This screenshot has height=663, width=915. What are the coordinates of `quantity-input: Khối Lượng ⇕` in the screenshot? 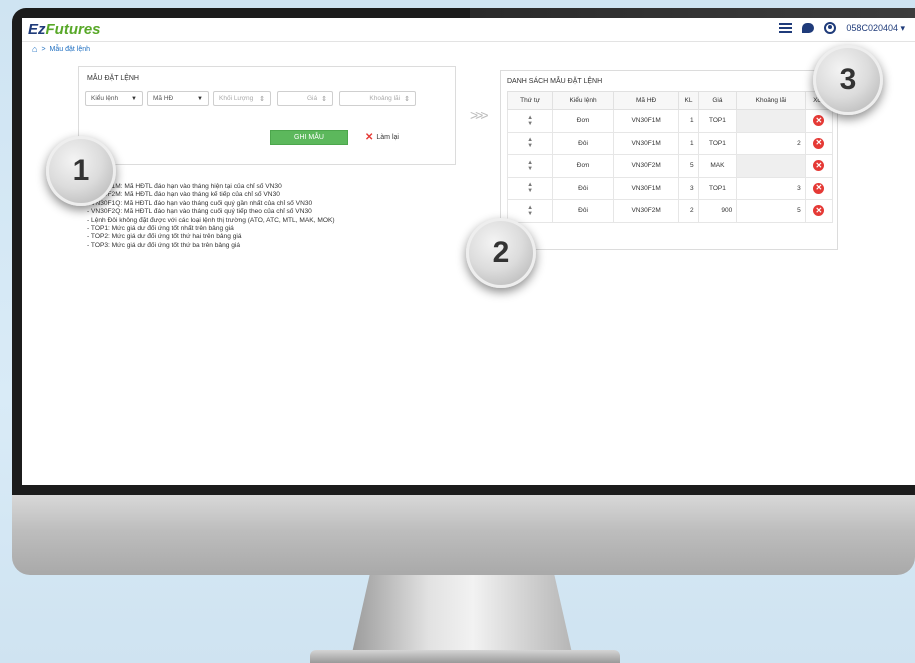 It's located at (242, 98).